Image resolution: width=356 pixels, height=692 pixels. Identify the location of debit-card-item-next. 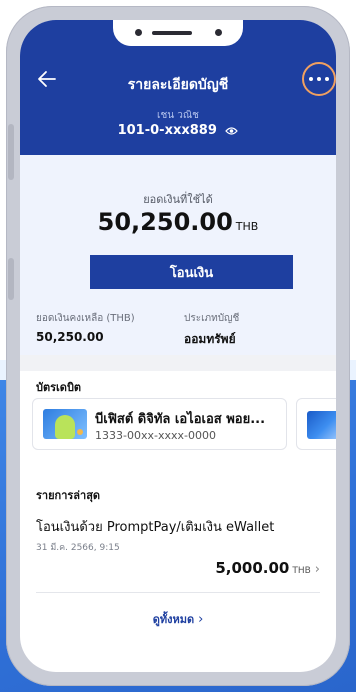
(316, 424).